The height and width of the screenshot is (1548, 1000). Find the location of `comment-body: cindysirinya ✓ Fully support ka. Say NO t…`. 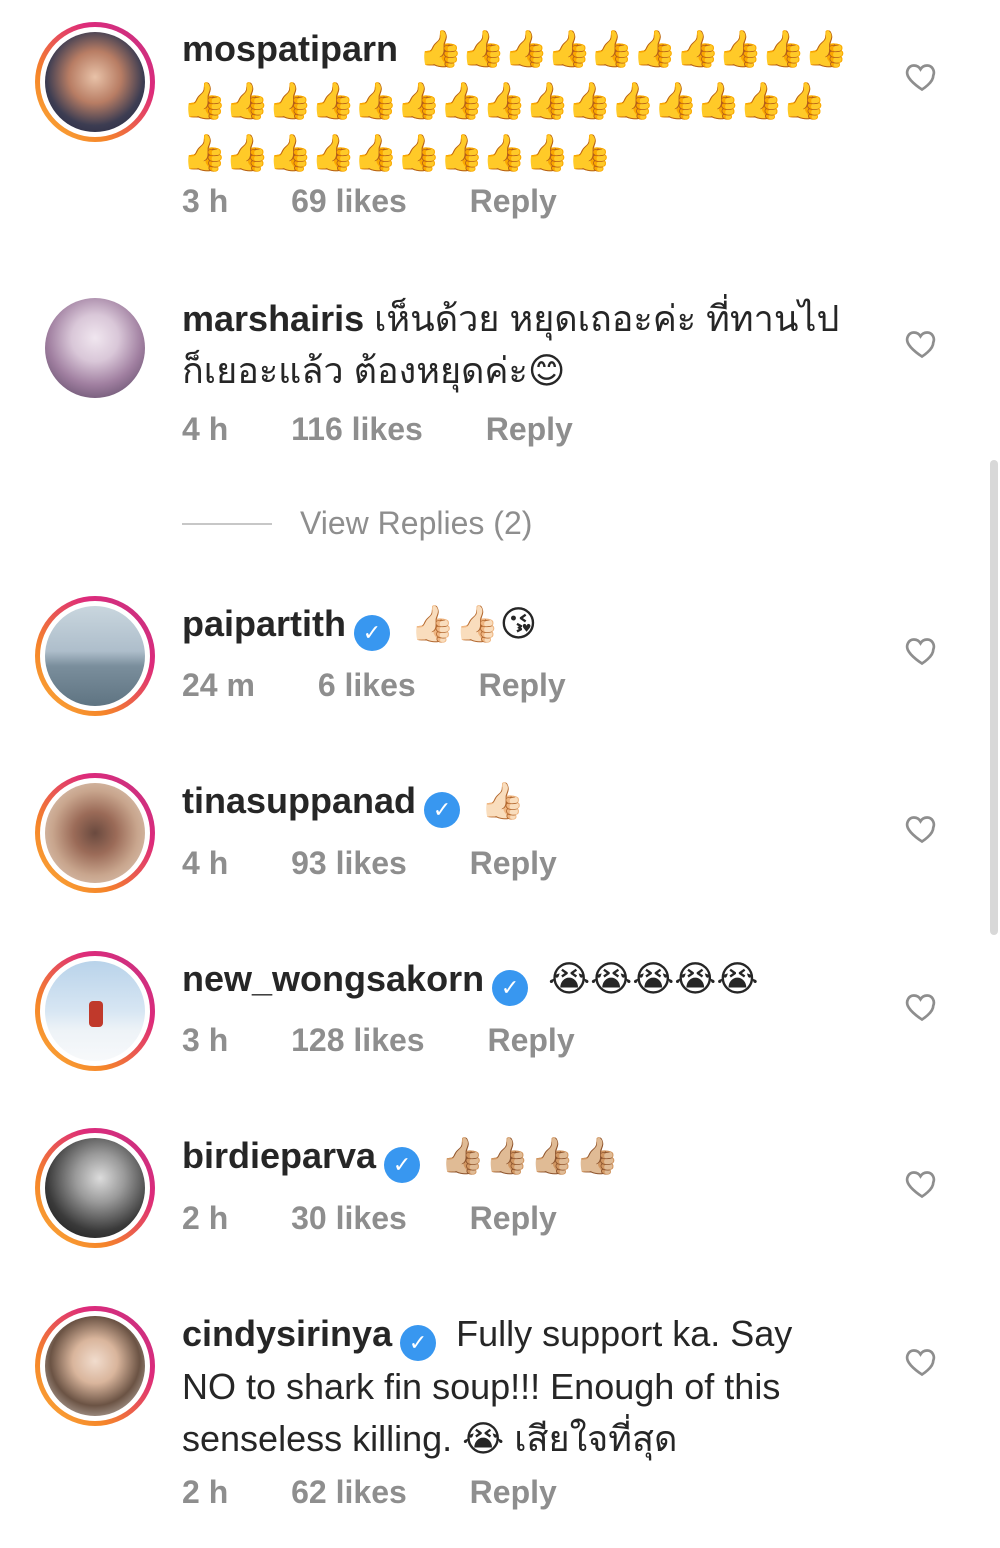

comment-body: cindysirinya ✓ Fully support ka. Say NO t… is located at coordinates (514, 1386).